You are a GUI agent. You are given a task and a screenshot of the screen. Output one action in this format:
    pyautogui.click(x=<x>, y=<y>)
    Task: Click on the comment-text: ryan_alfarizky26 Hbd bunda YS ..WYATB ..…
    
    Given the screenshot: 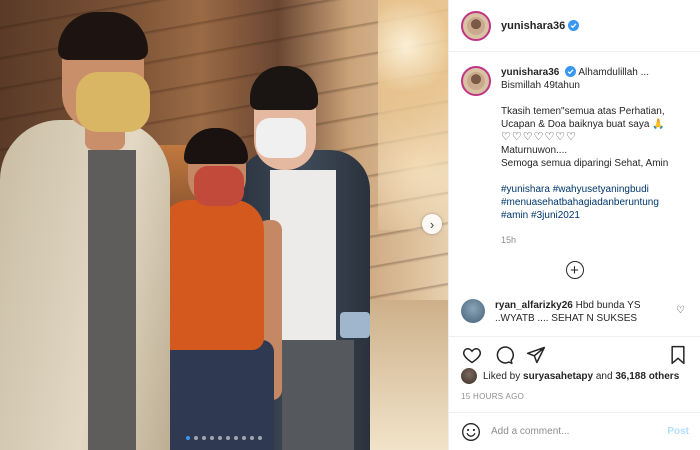 What is the action you would take?
    pyautogui.click(x=585, y=312)
    